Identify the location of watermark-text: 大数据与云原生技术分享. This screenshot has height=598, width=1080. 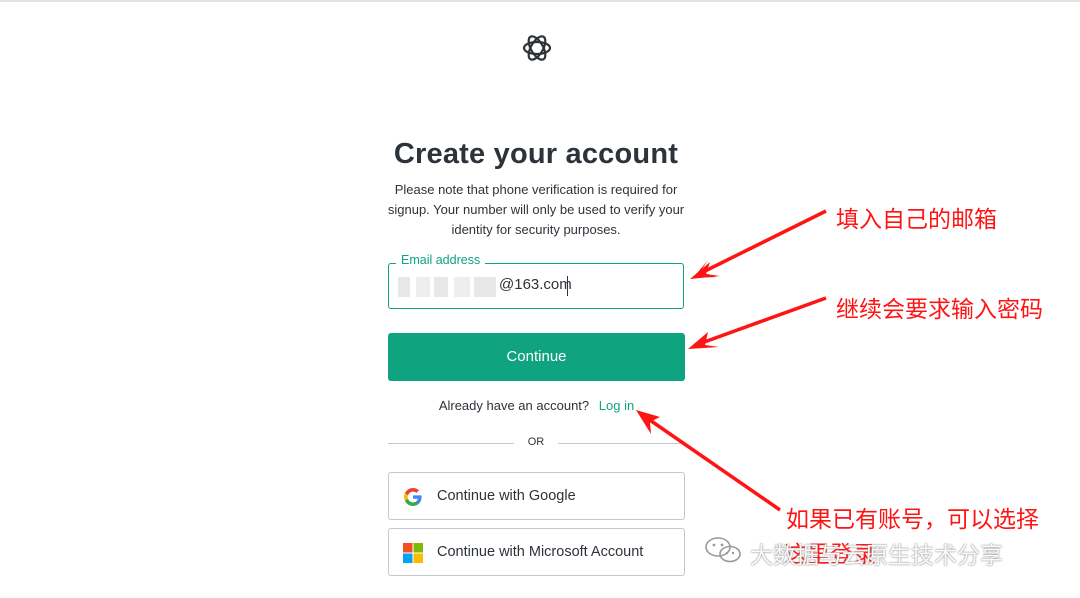
(876, 556).